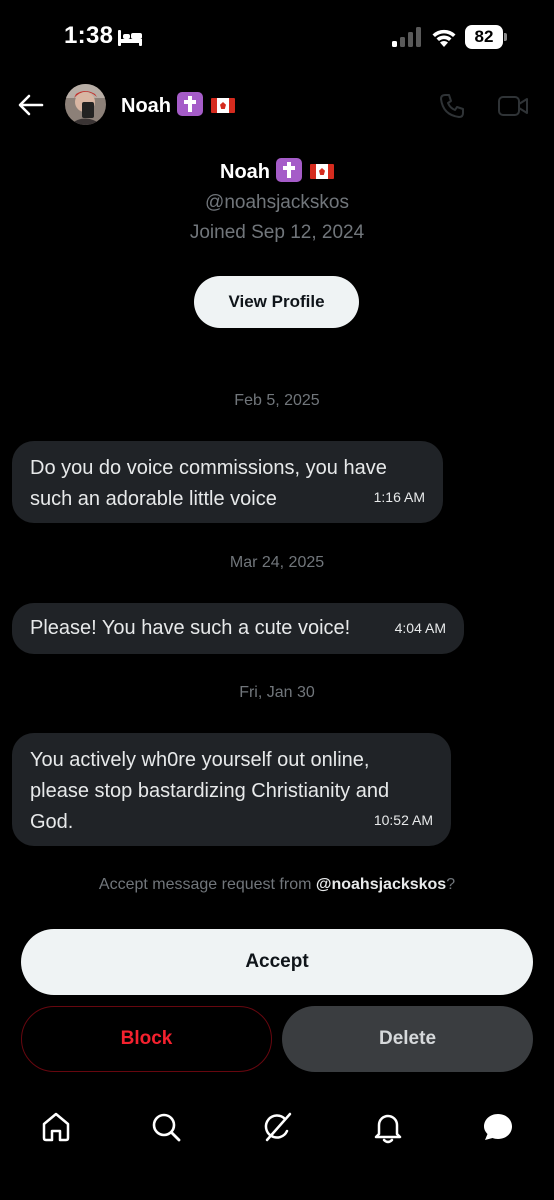 The width and height of the screenshot is (554, 1200). What do you see at coordinates (277, 692) in the screenshot?
I see `date-separator: Fri, Jan 30` at bounding box center [277, 692].